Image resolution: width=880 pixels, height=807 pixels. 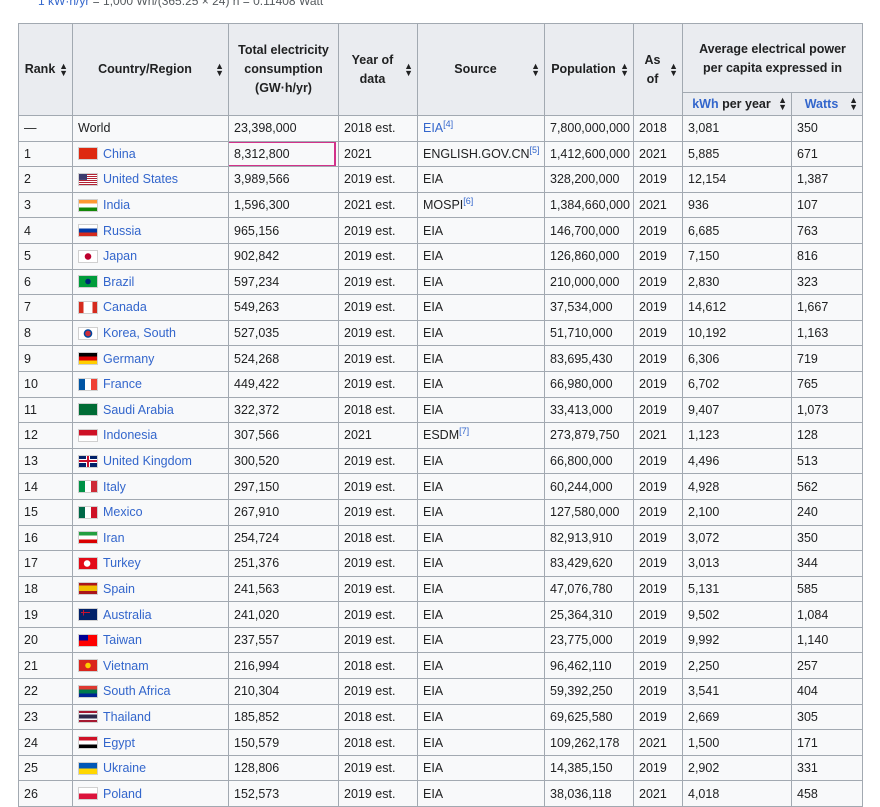 I want to click on country-link: Turkey, so click(x=122, y=564).